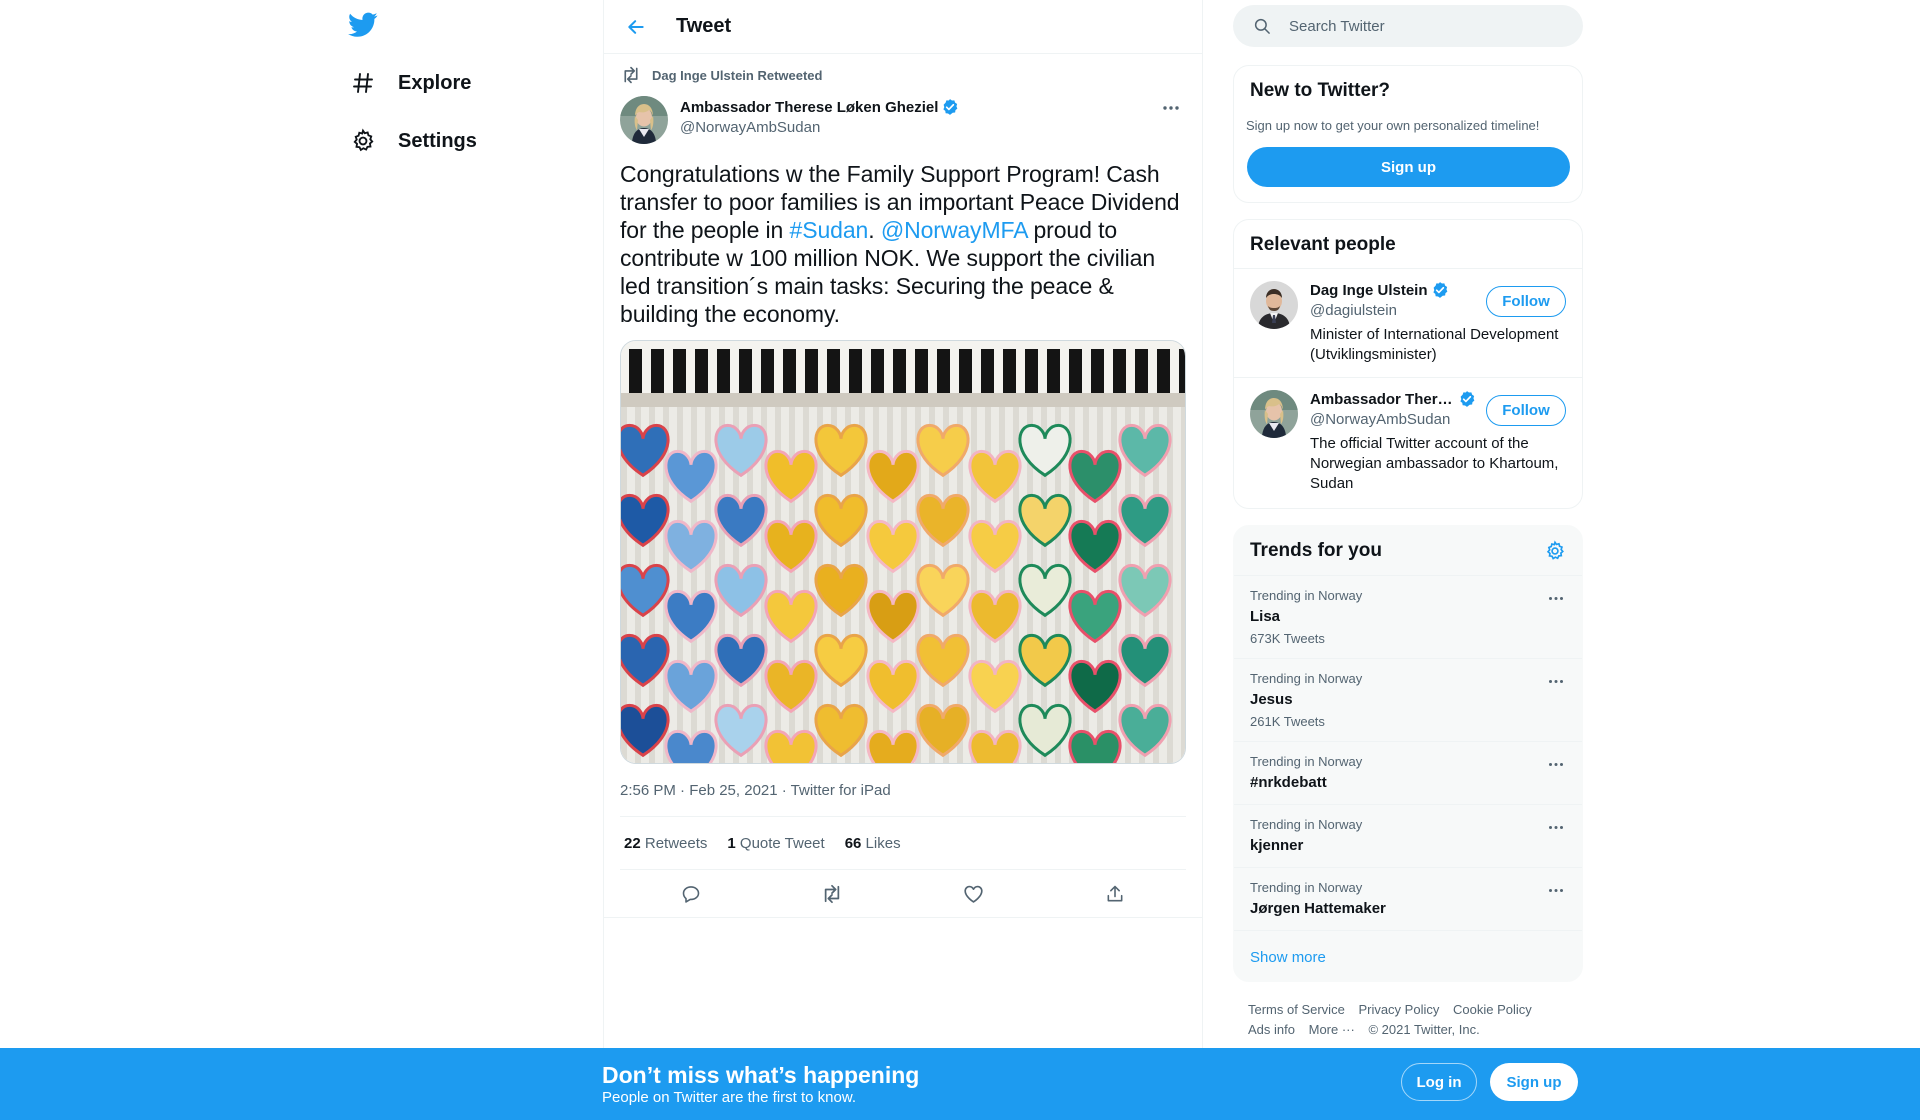 The image size is (1920, 1120). Describe the element at coordinates (782, 843) in the screenshot. I see `quotes-label: Quote Tweet` at that location.